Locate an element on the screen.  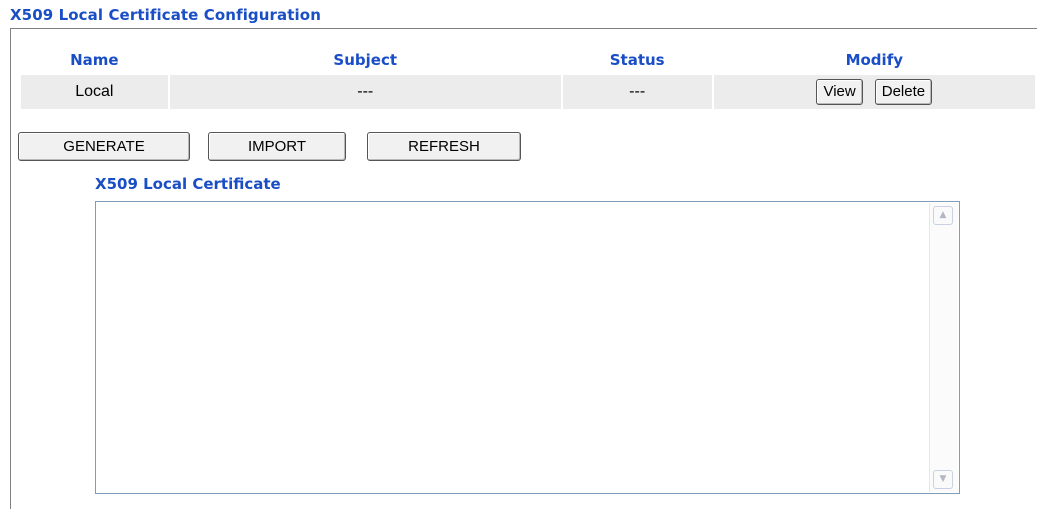
page-title: X509 Local Certificate Configuration is located at coordinates (165, 15).